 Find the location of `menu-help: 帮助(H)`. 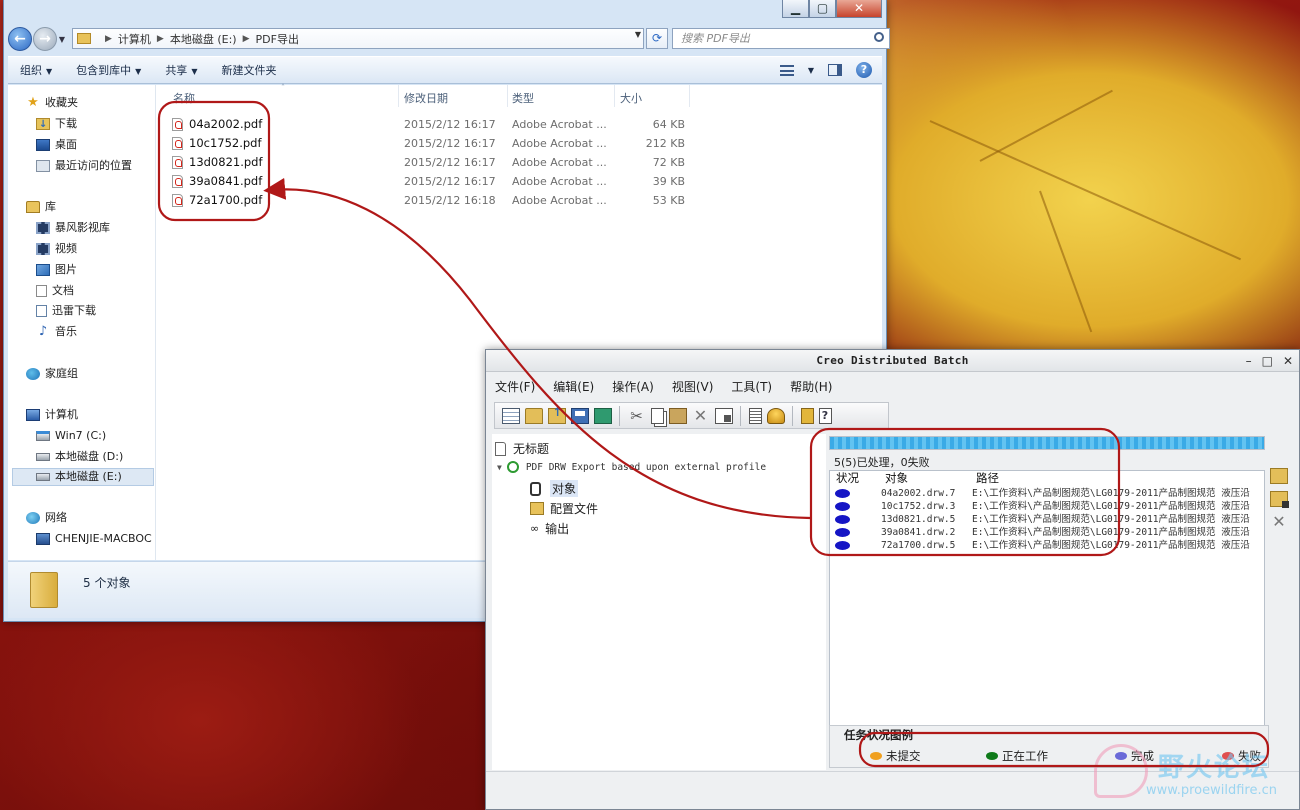

menu-help: 帮助(H) is located at coordinates (811, 386).